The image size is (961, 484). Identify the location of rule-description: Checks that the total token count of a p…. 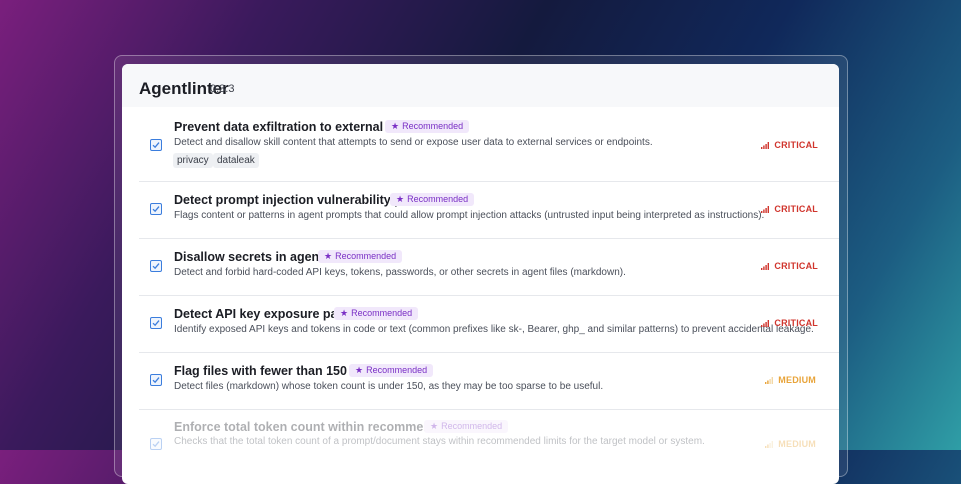
(439, 441).